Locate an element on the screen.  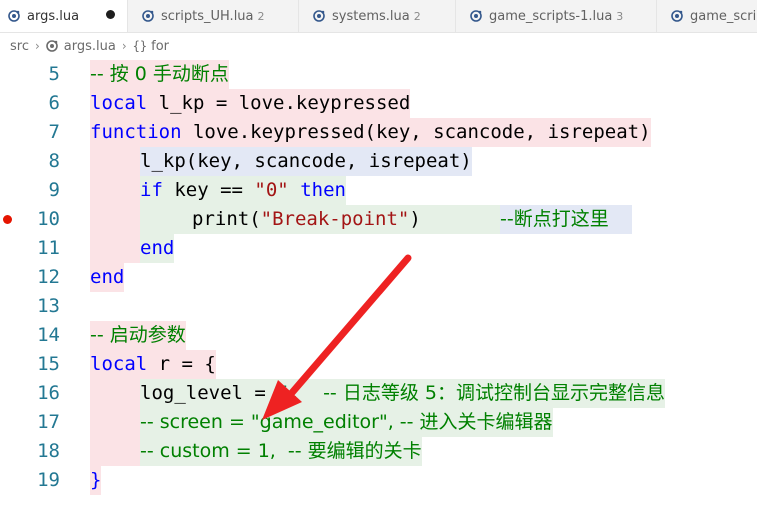
breadcrumb-file: args.lua is located at coordinates (90, 46).